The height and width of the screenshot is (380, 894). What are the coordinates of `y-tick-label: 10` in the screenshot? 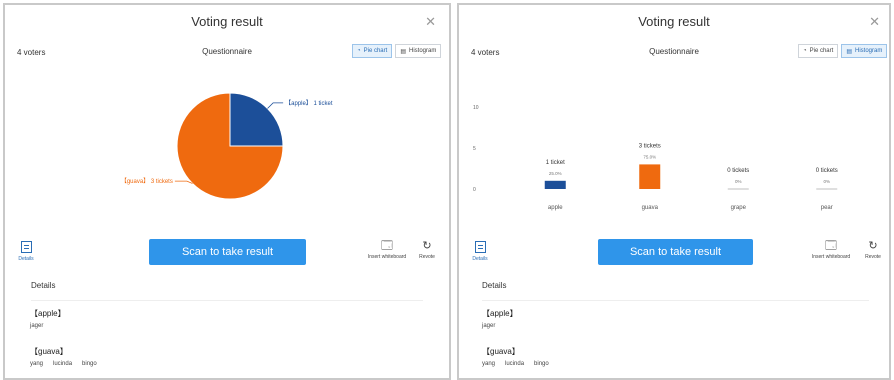 It's located at (476, 108).